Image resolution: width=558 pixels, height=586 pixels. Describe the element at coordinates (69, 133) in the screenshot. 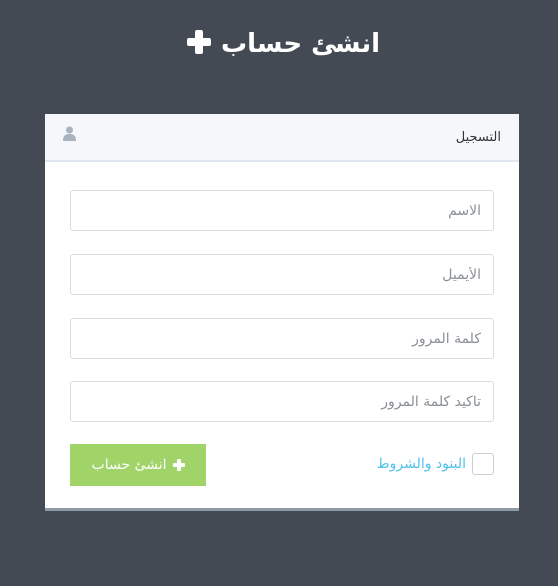

I see `user-icon` at that location.